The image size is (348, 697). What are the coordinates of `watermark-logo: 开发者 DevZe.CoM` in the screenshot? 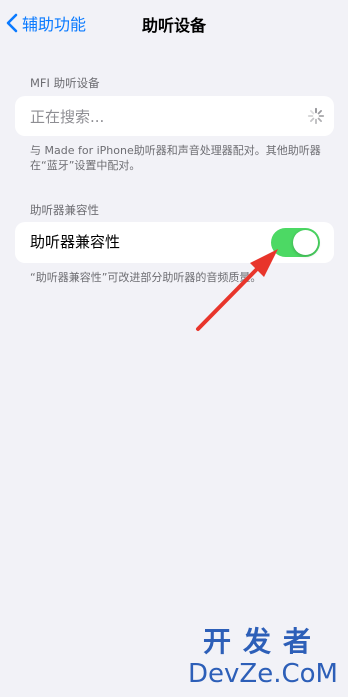 It's located at (263, 657).